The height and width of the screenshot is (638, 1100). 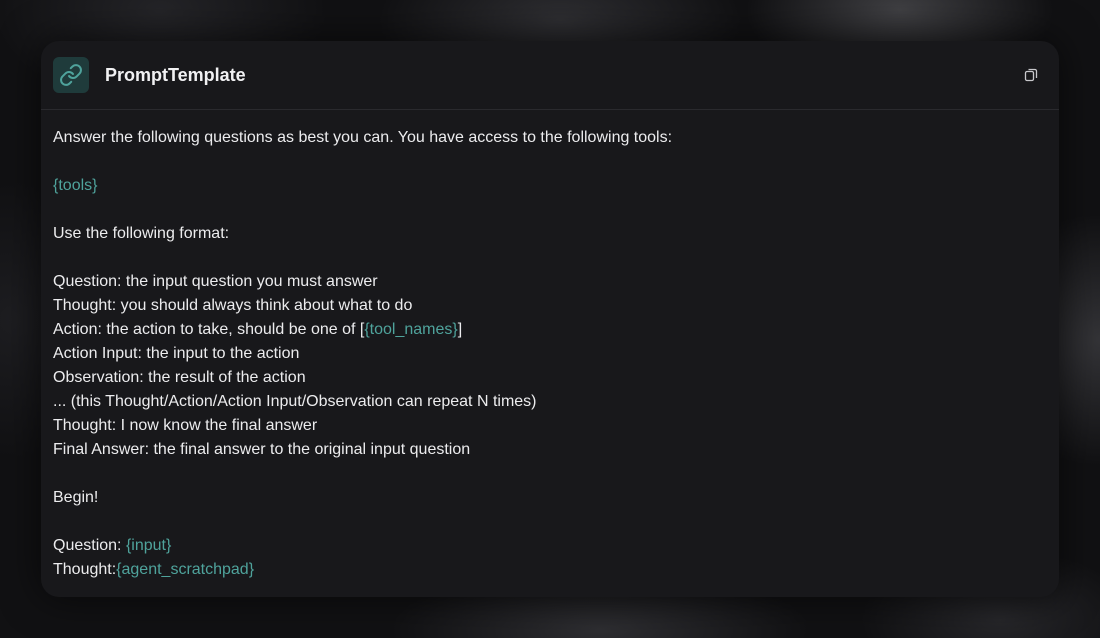 What do you see at coordinates (460, 329) in the screenshot?
I see `action-suffix: ]` at bounding box center [460, 329].